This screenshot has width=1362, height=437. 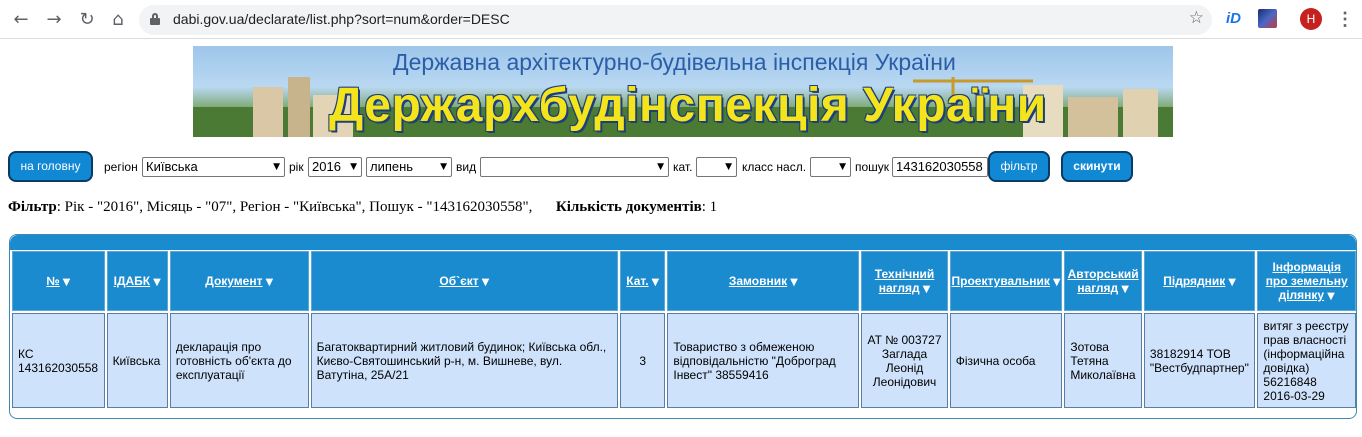 I want to click on table-top-bar, so click(x=683, y=242).